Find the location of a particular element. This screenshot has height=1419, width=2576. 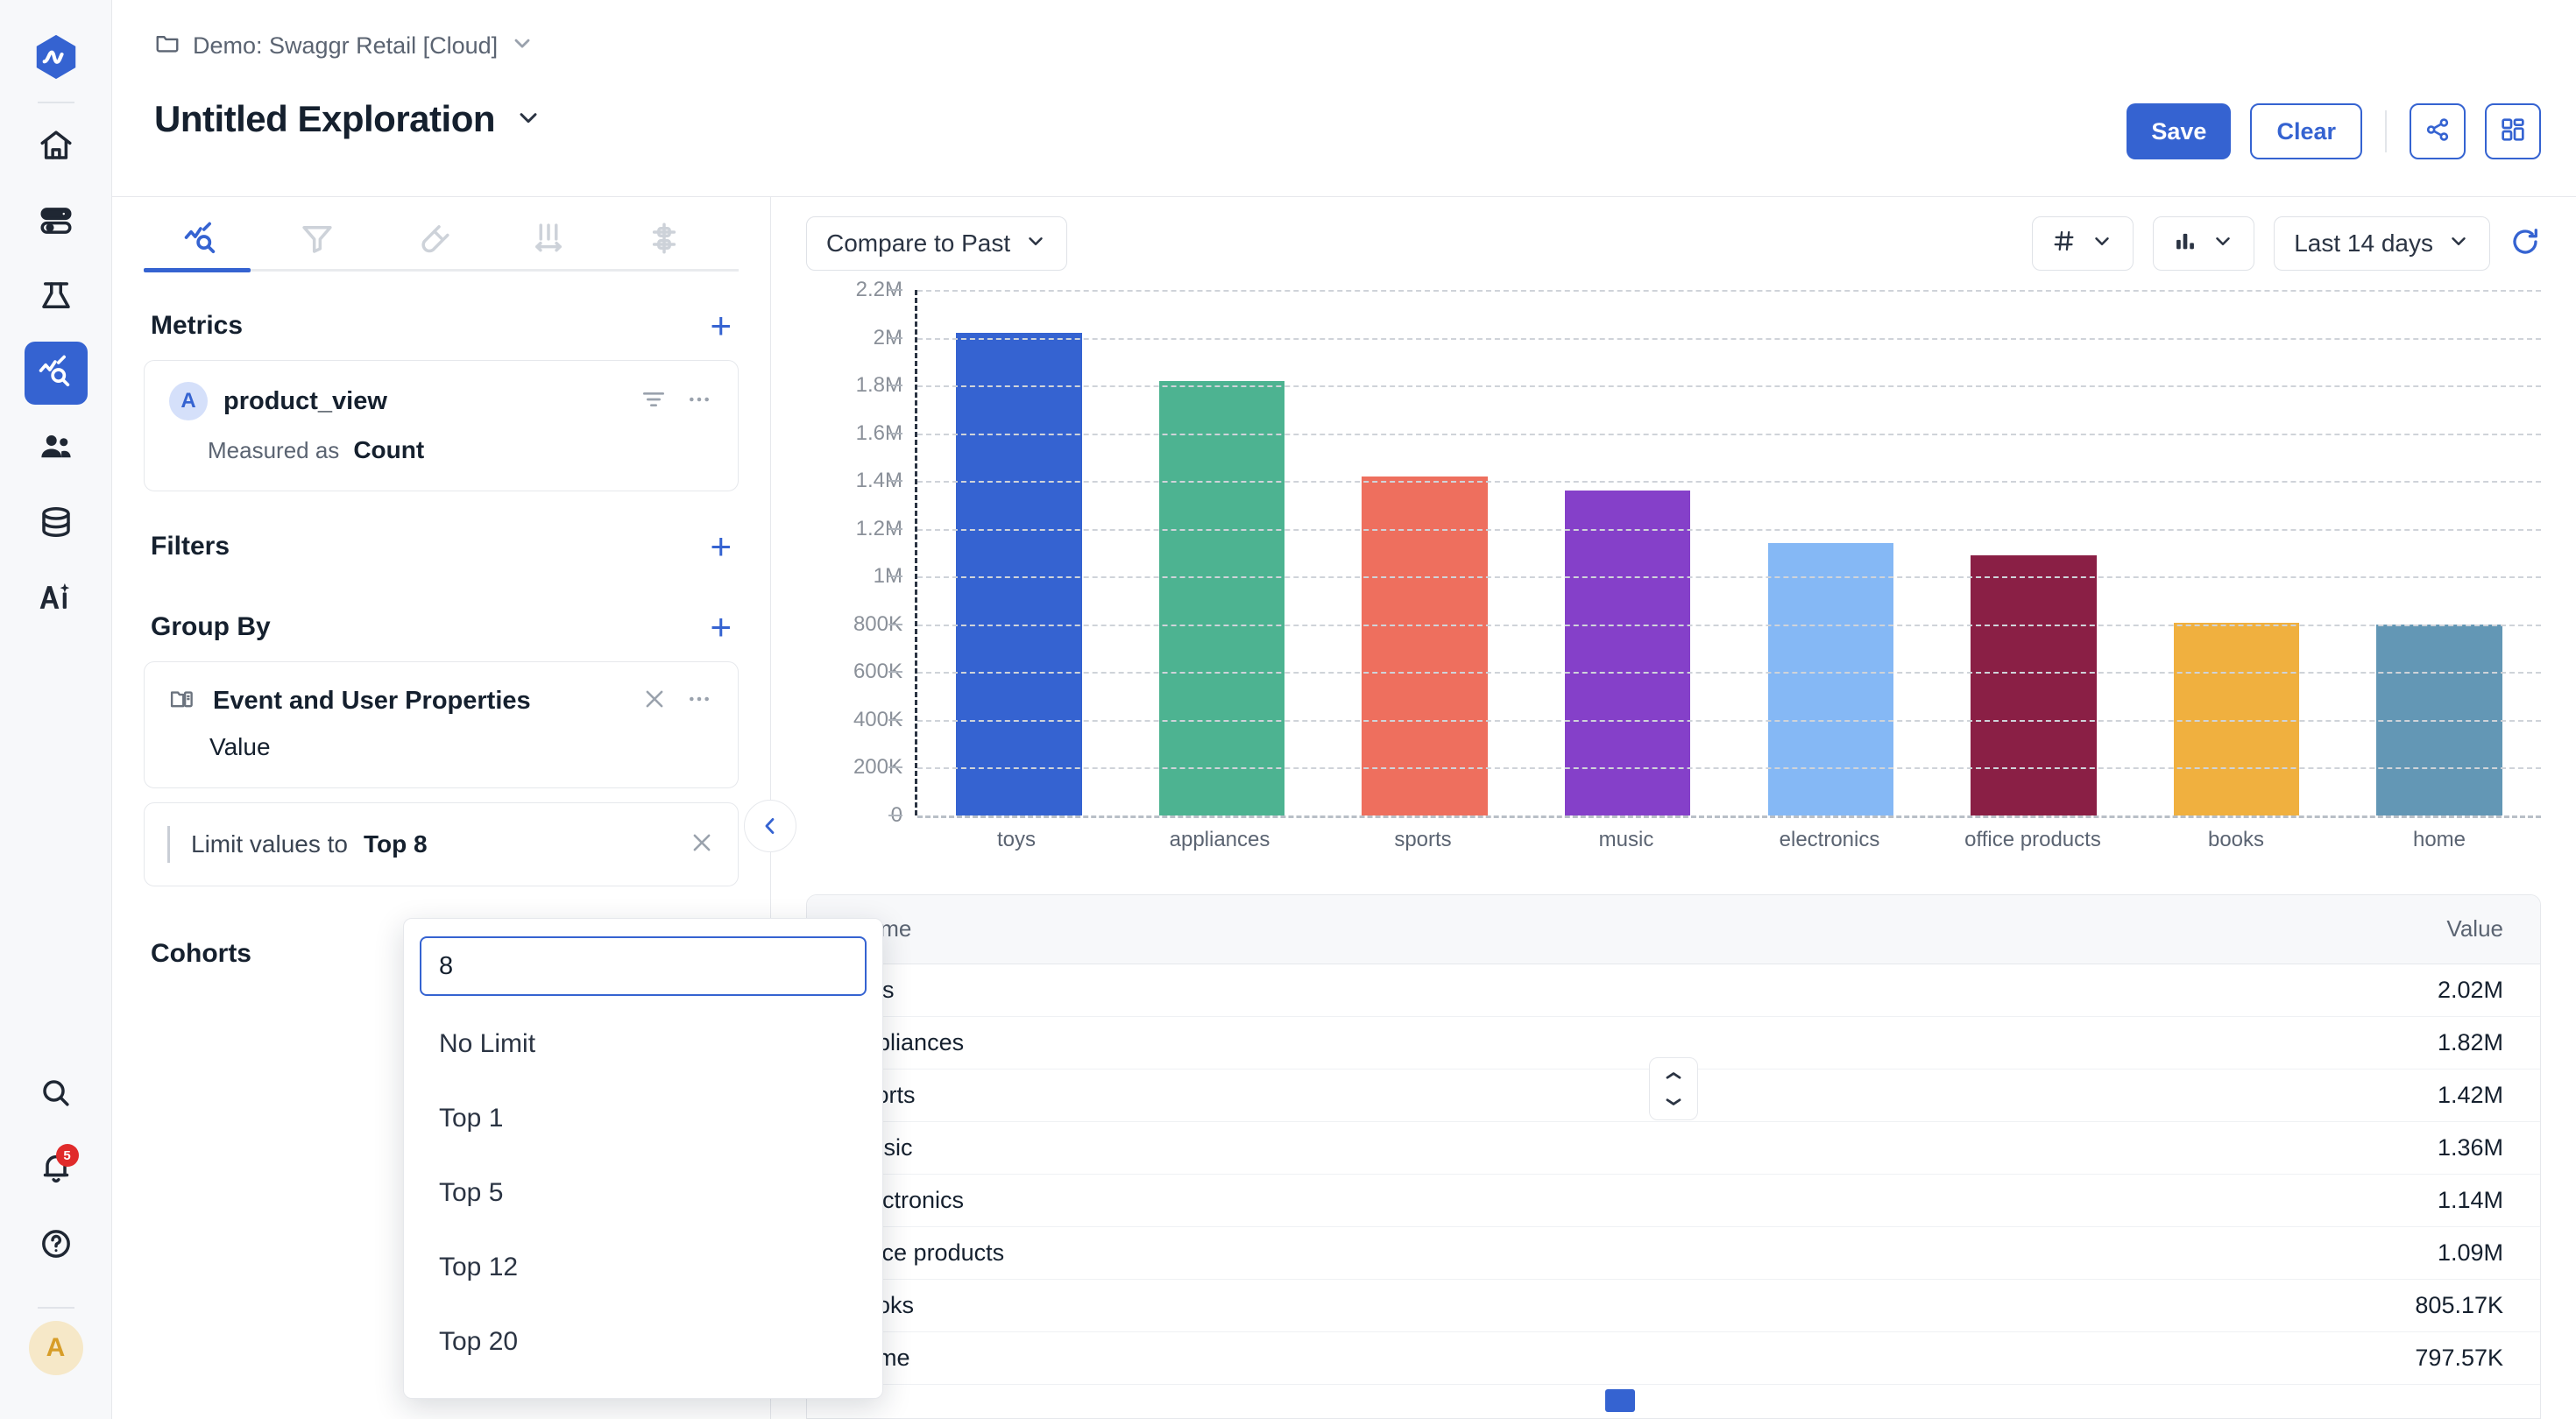

tab-advanced is located at coordinates (664, 240).